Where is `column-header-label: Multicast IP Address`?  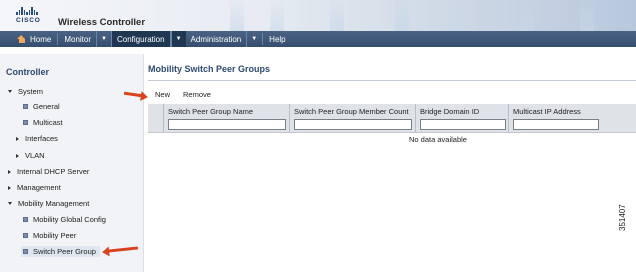 column-header-label: Multicast IP Address is located at coordinates (547, 111).